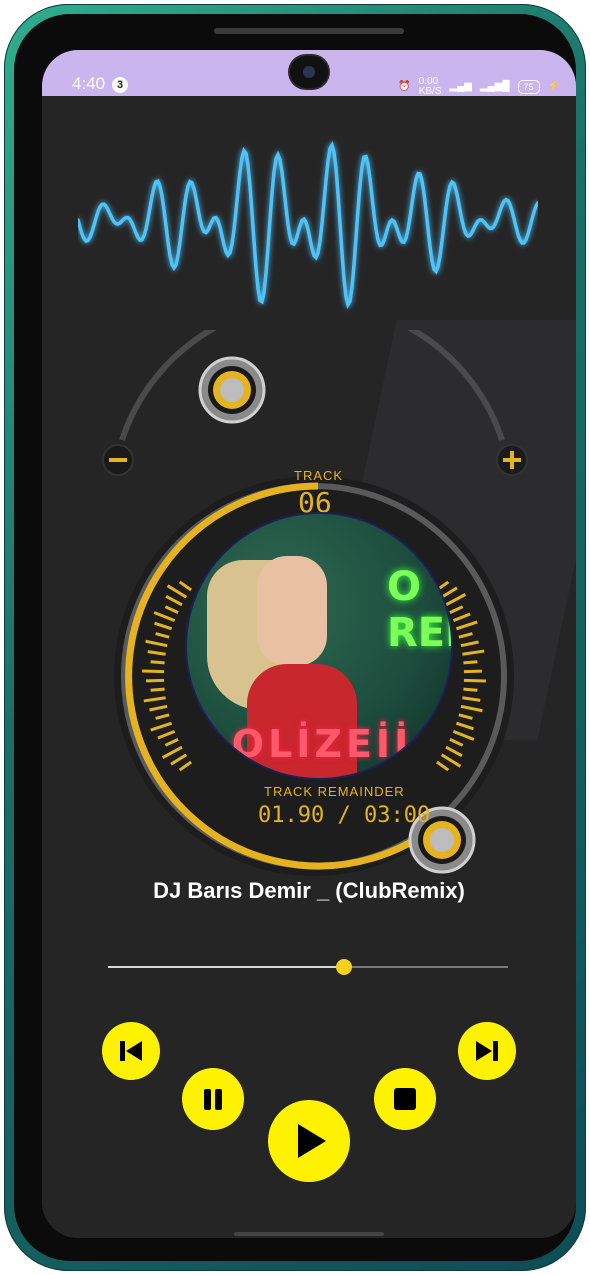 The height and width of the screenshot is (1275, 590). Describe the element at coordinates (334, 791) in the screenshot. I see `track-remainder-label: TRACK REMAINDER` at that location.